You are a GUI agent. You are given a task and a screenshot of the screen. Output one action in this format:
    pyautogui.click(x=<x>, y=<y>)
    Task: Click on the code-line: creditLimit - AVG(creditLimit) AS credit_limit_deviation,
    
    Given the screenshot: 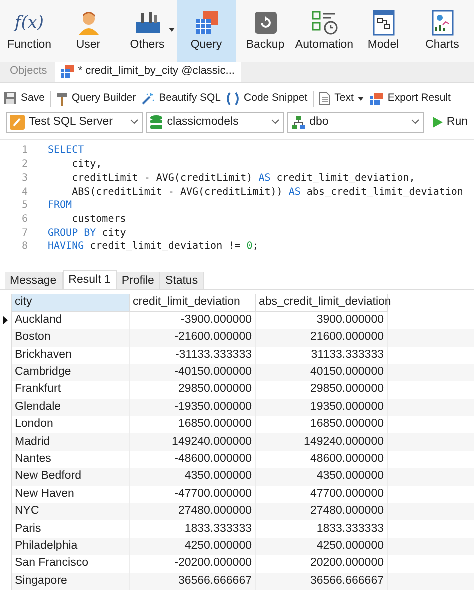 What is the action you would take?
    pyautogui.click(x=243, y=179)
    